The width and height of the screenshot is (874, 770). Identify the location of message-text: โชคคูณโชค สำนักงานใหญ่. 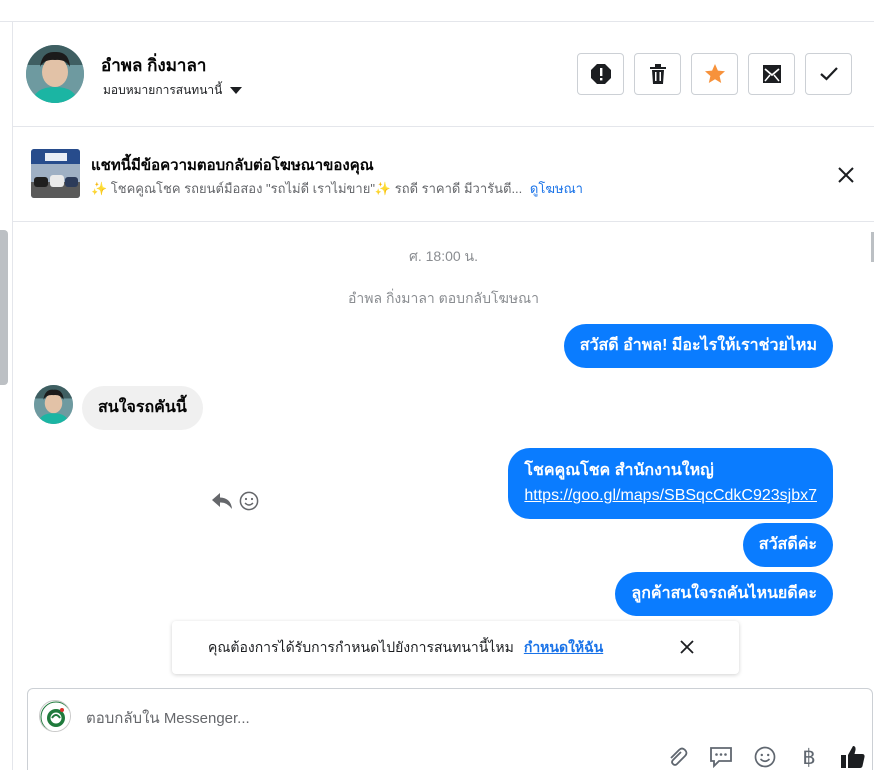
(619, 470).